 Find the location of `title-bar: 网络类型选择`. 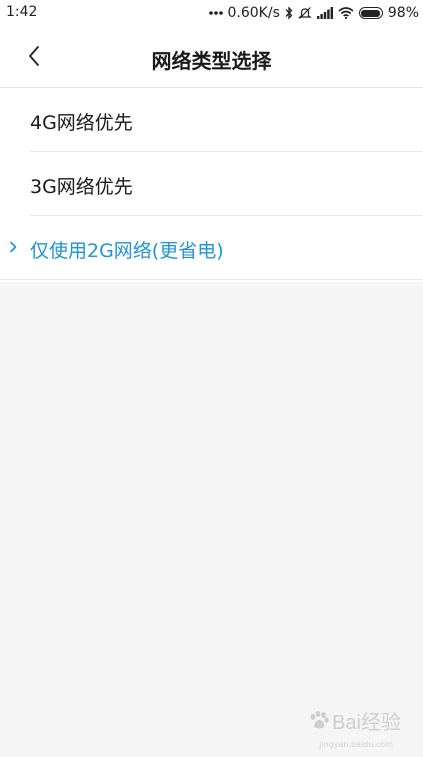

title-bar: 网络类型选择 is located at coordinates (211, 57).